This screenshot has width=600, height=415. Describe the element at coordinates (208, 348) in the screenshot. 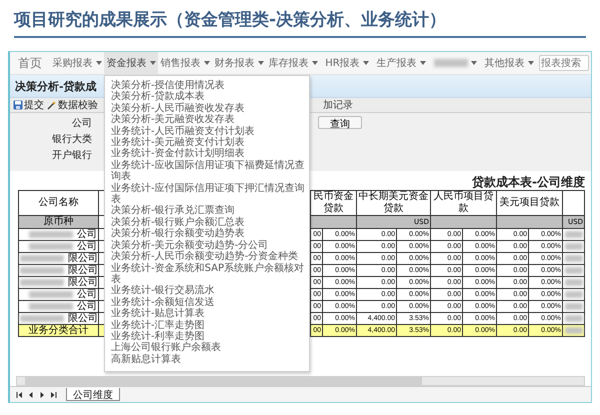

I see `menu-item: 上海公司银行账户余额表` at that location.